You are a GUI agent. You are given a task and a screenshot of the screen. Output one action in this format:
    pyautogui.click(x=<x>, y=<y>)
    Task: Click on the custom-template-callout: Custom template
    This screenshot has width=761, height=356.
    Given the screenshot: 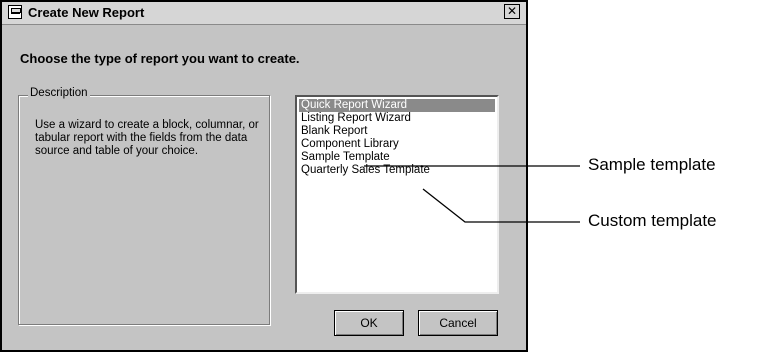 What is the action you would take?
    pyautogui.click(x=652, y=220)
    